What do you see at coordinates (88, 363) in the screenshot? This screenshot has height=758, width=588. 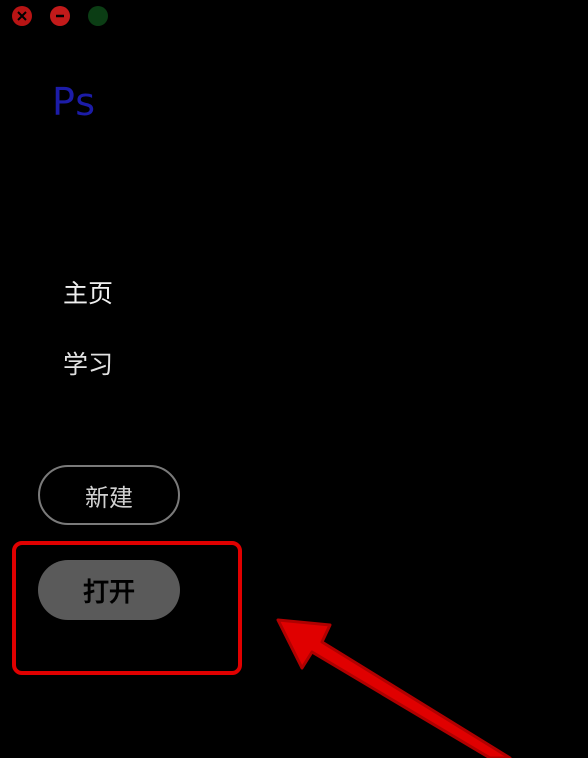 I see `nav-item-learn: 学习` at bounding box center [88, 363].